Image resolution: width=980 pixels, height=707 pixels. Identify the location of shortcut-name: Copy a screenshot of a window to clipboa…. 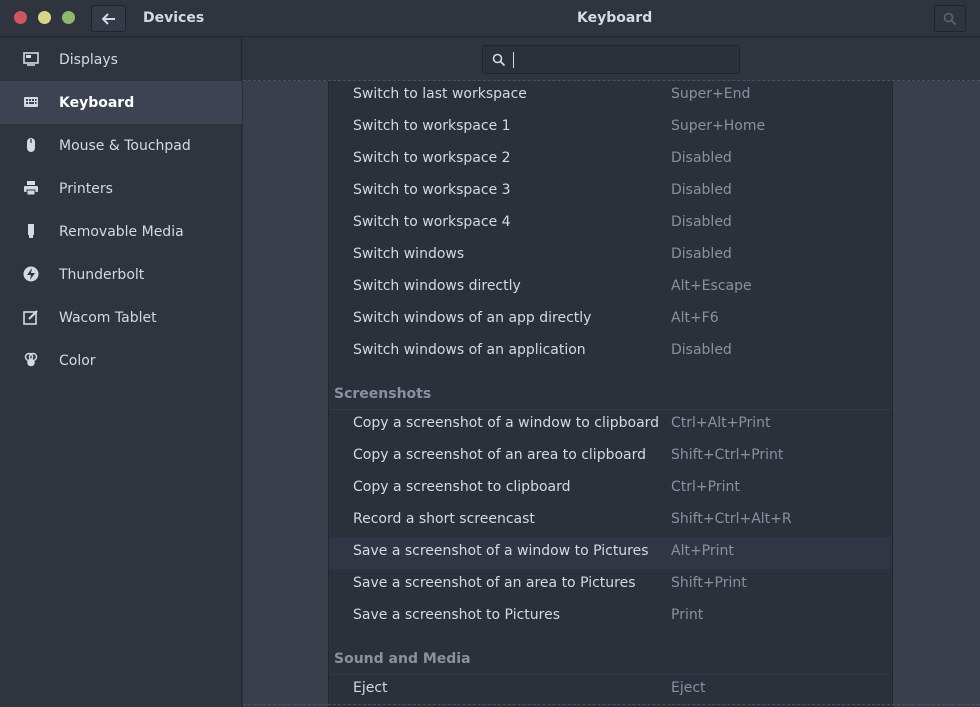
(506, 423).